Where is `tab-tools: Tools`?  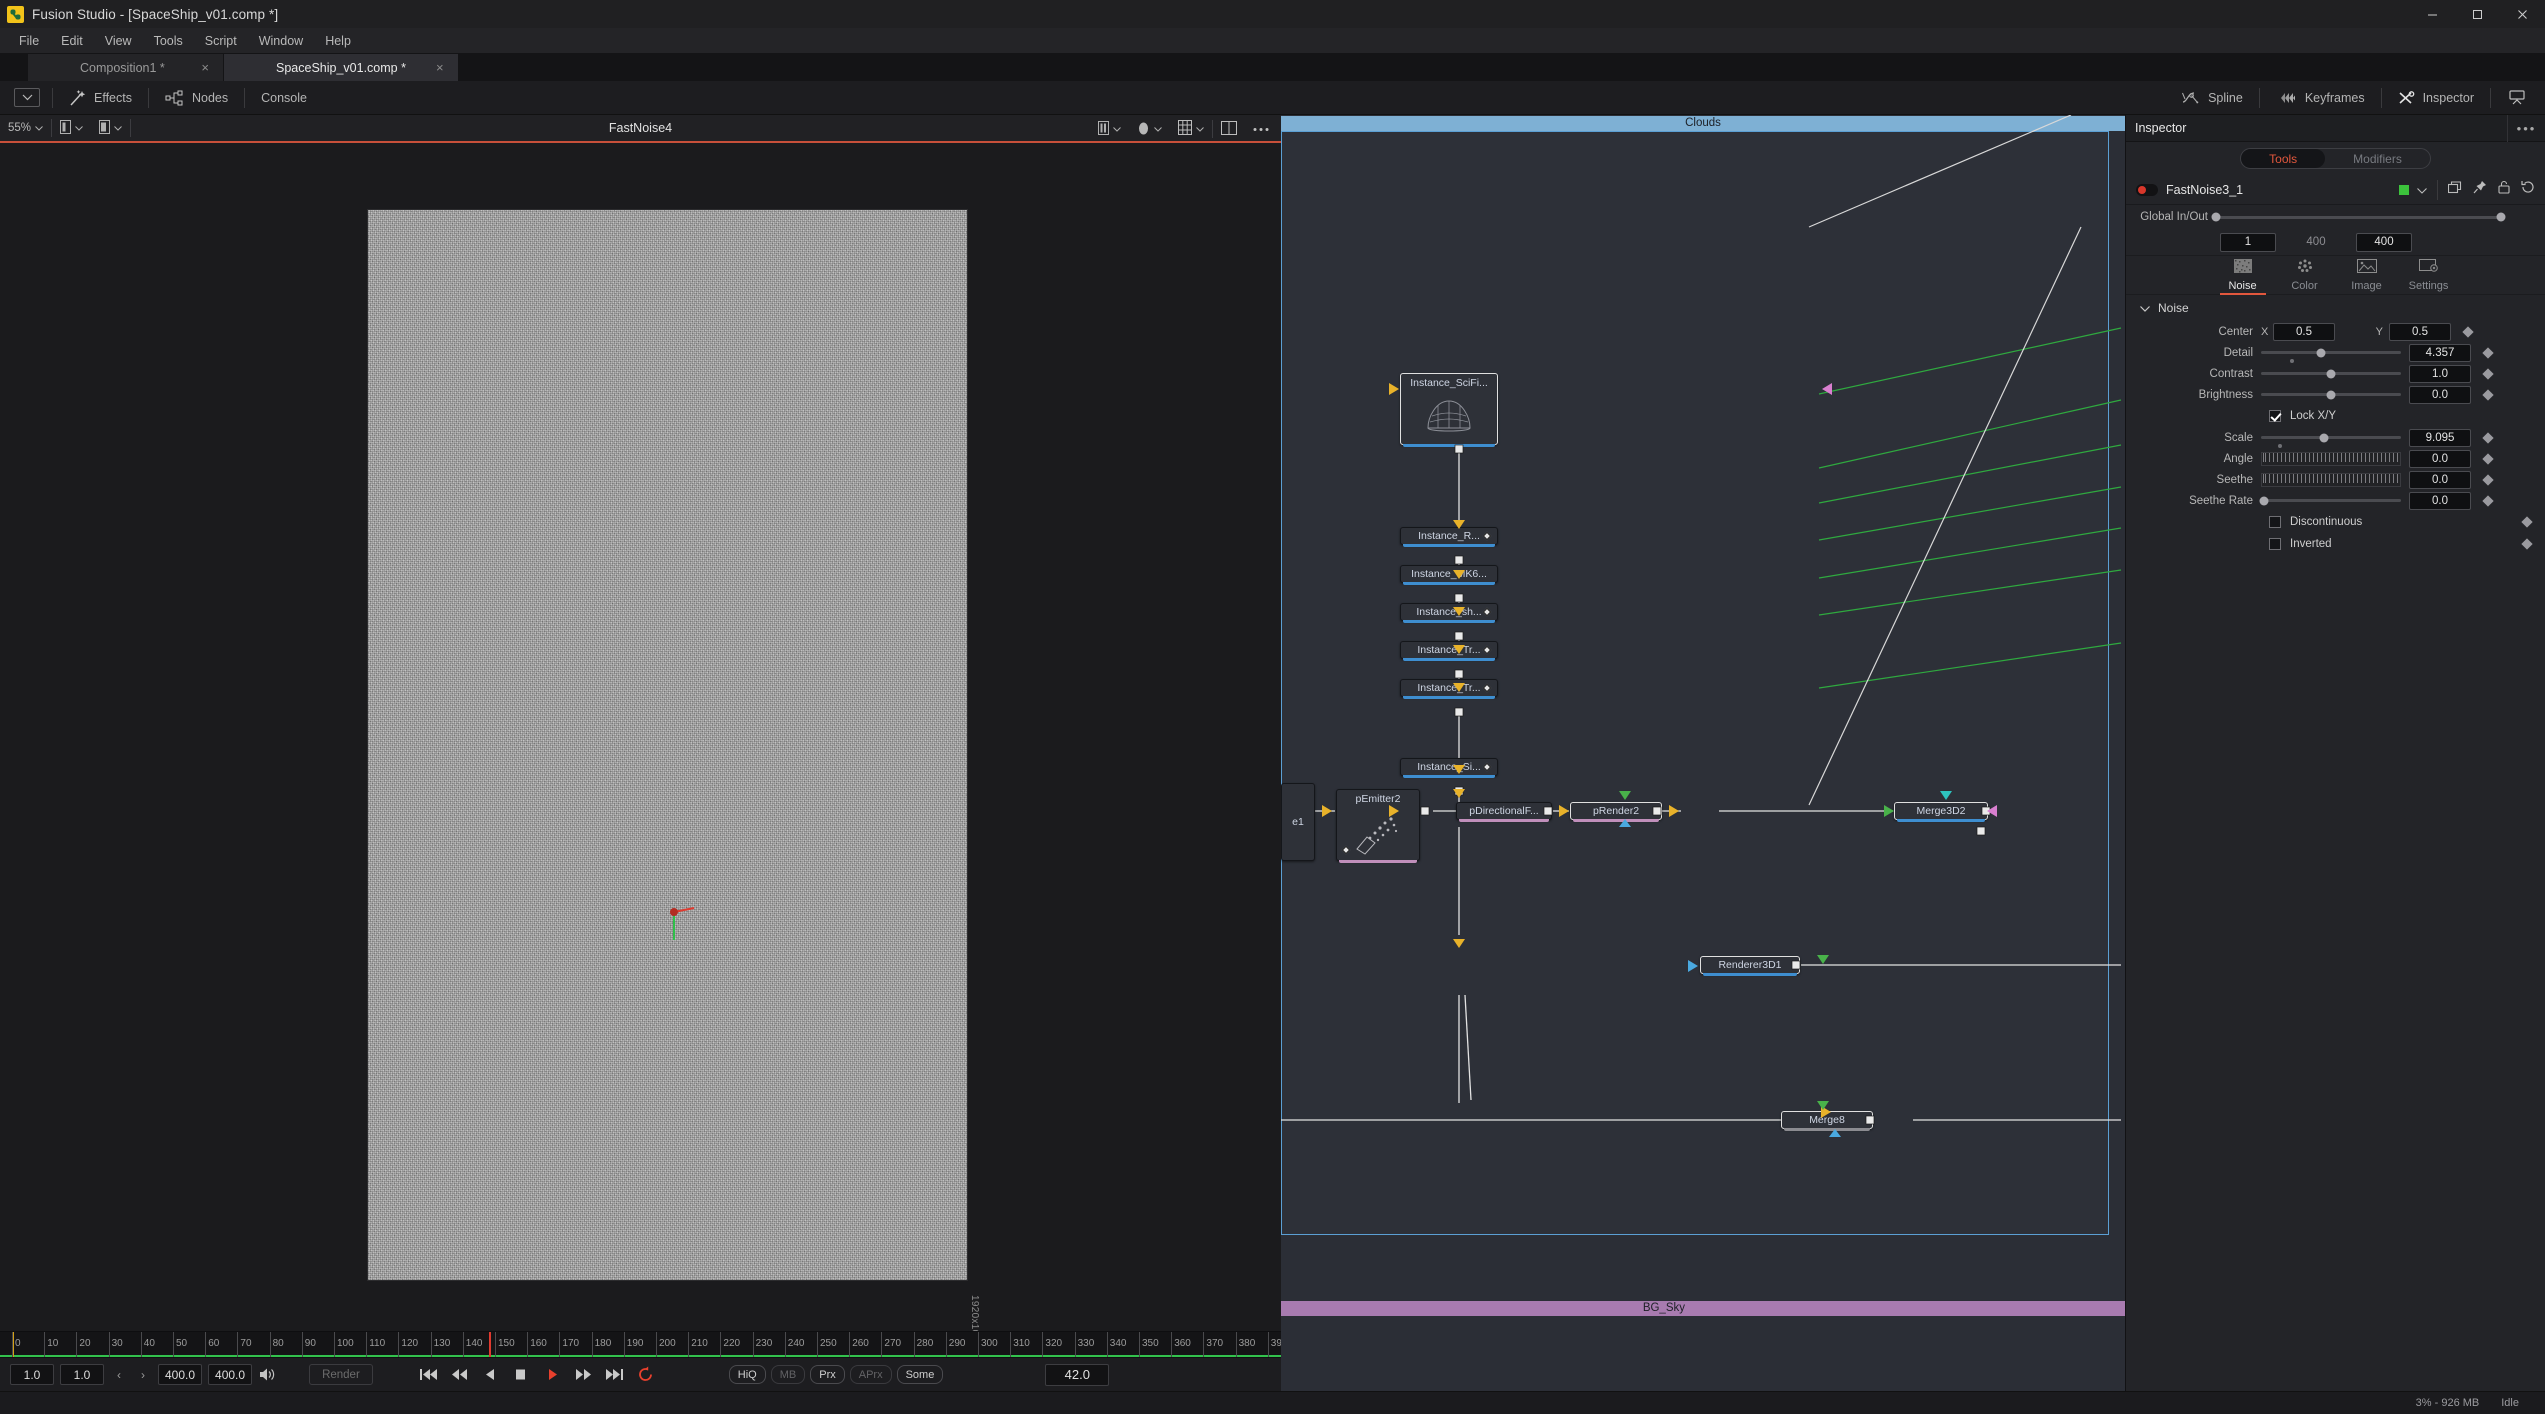 tab-tools: Tools is located at coordinates (2283, 158).